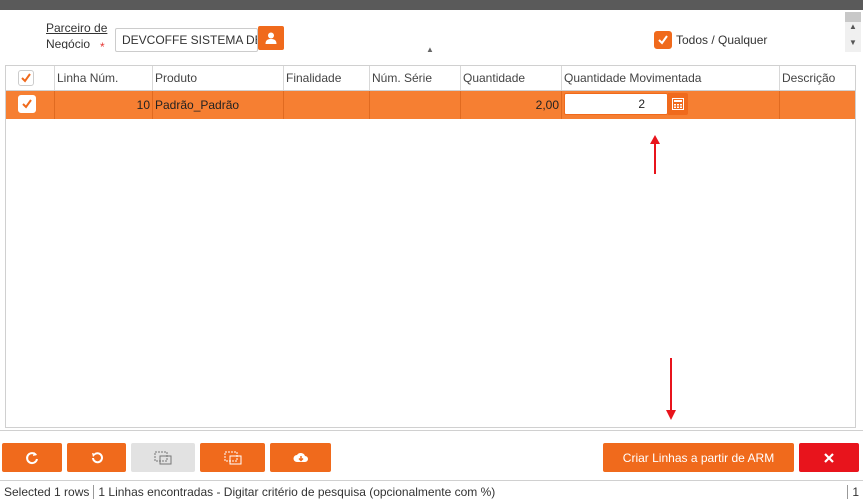  What do you see at coordinates (817, 105) in the screenshot?
I see `cell-descricao` at bounding box center [817, 105].